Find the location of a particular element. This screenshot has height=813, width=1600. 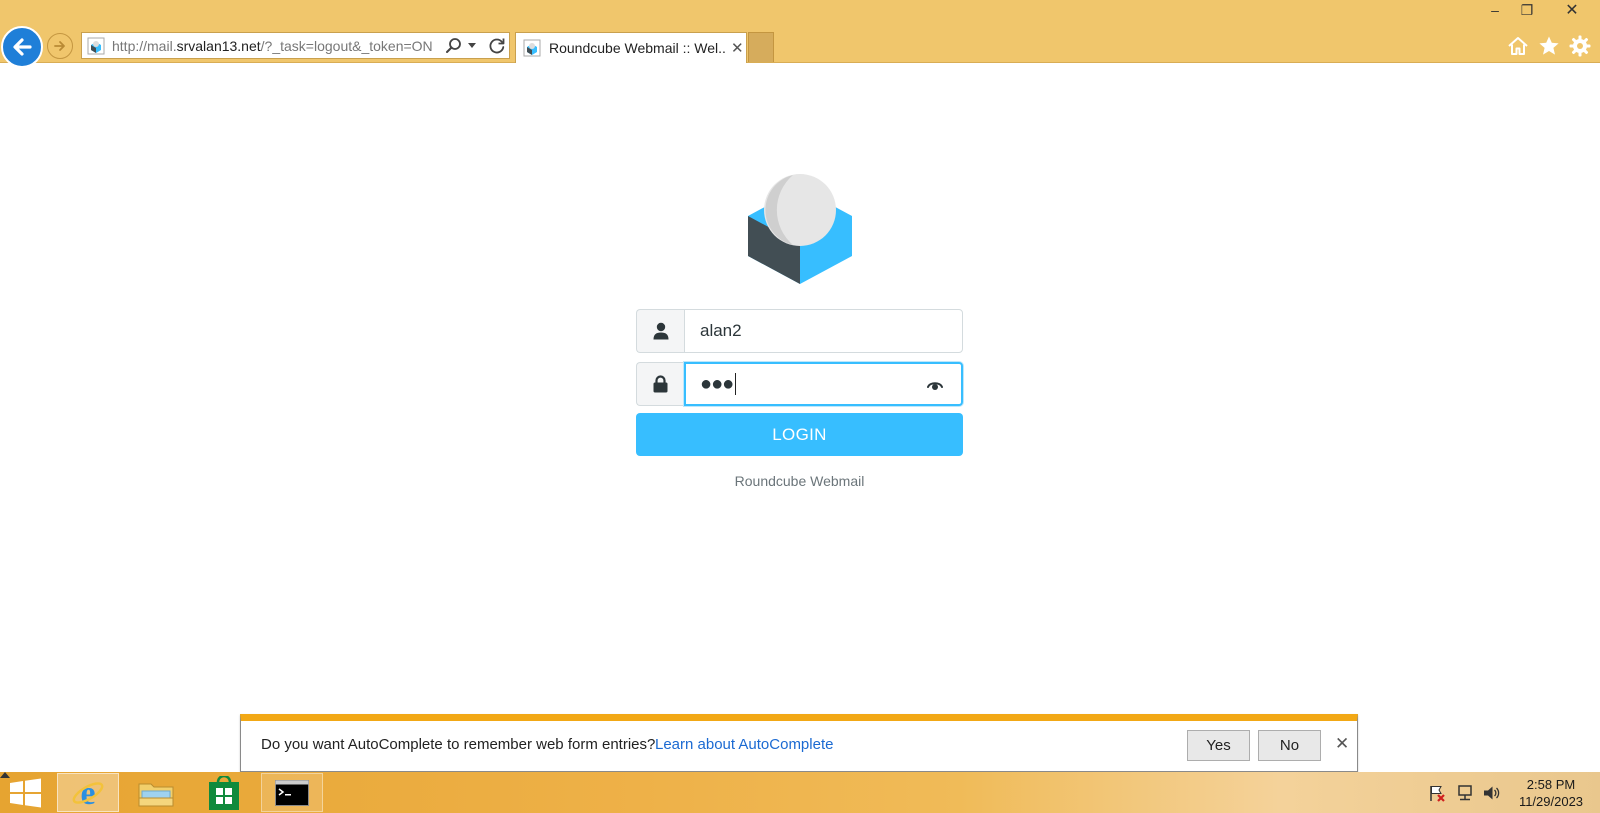

lock-icon is located at coordinates (660, 384).